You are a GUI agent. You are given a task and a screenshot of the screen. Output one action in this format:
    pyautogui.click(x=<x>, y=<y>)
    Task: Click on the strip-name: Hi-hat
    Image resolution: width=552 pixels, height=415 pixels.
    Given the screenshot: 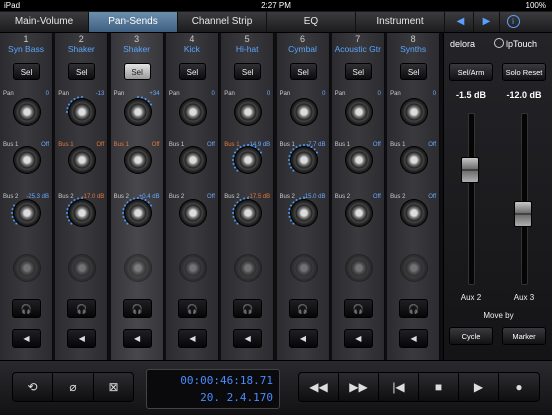 What is the action you would take?
    pyautogui.click(x=247, y=49)
    